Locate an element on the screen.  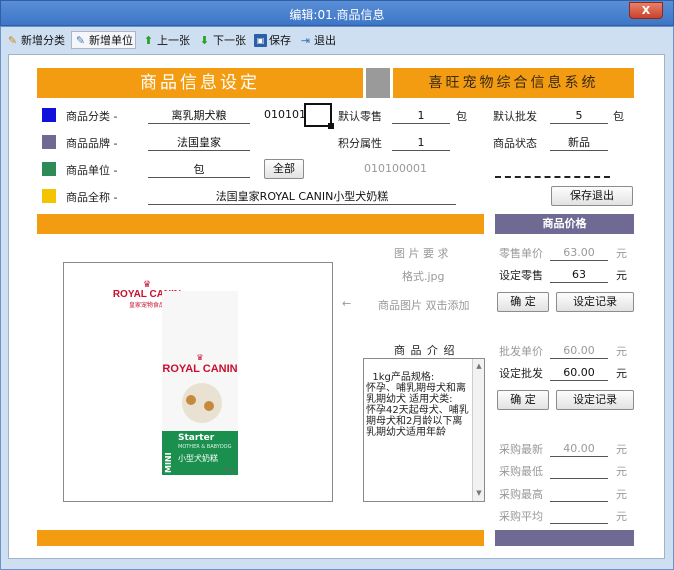
purchase-max-currency: 元 is located at coordinates (621, 494).